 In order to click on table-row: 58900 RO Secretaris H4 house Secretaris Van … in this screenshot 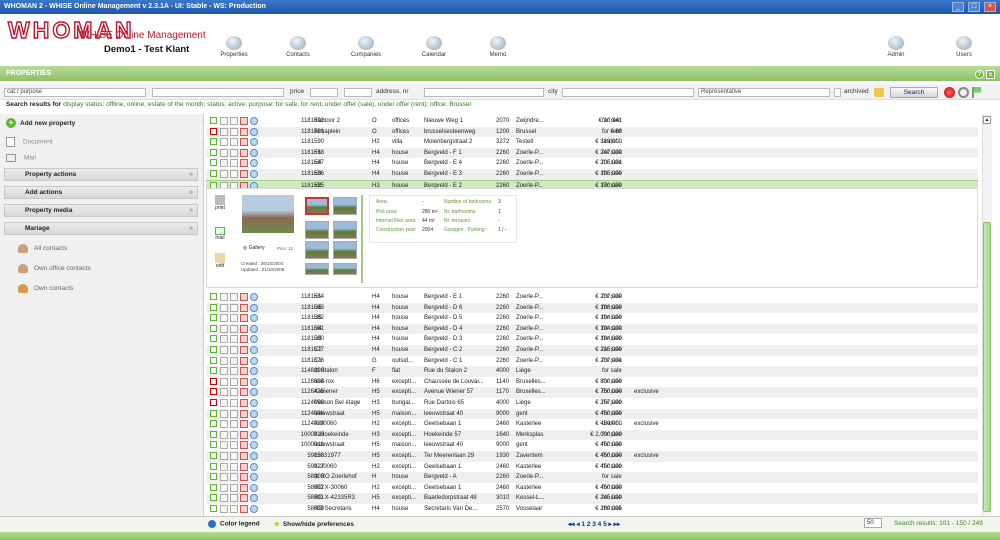, I will do `click(592, 509)`.